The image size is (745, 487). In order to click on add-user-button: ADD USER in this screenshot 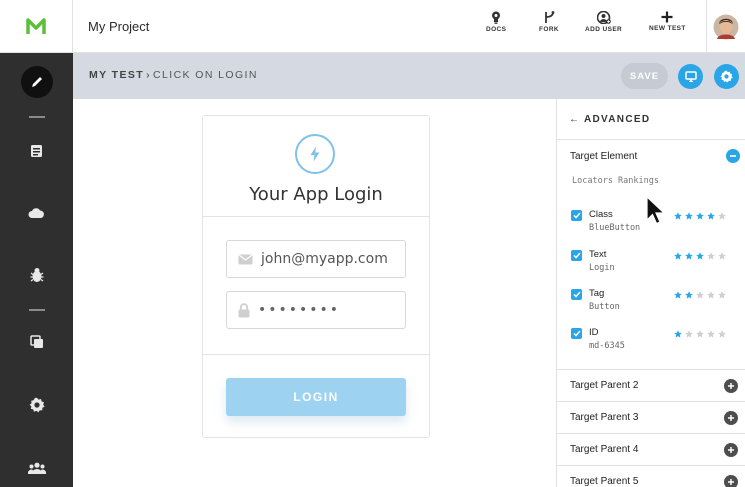, I will do `click(603, 22)`.